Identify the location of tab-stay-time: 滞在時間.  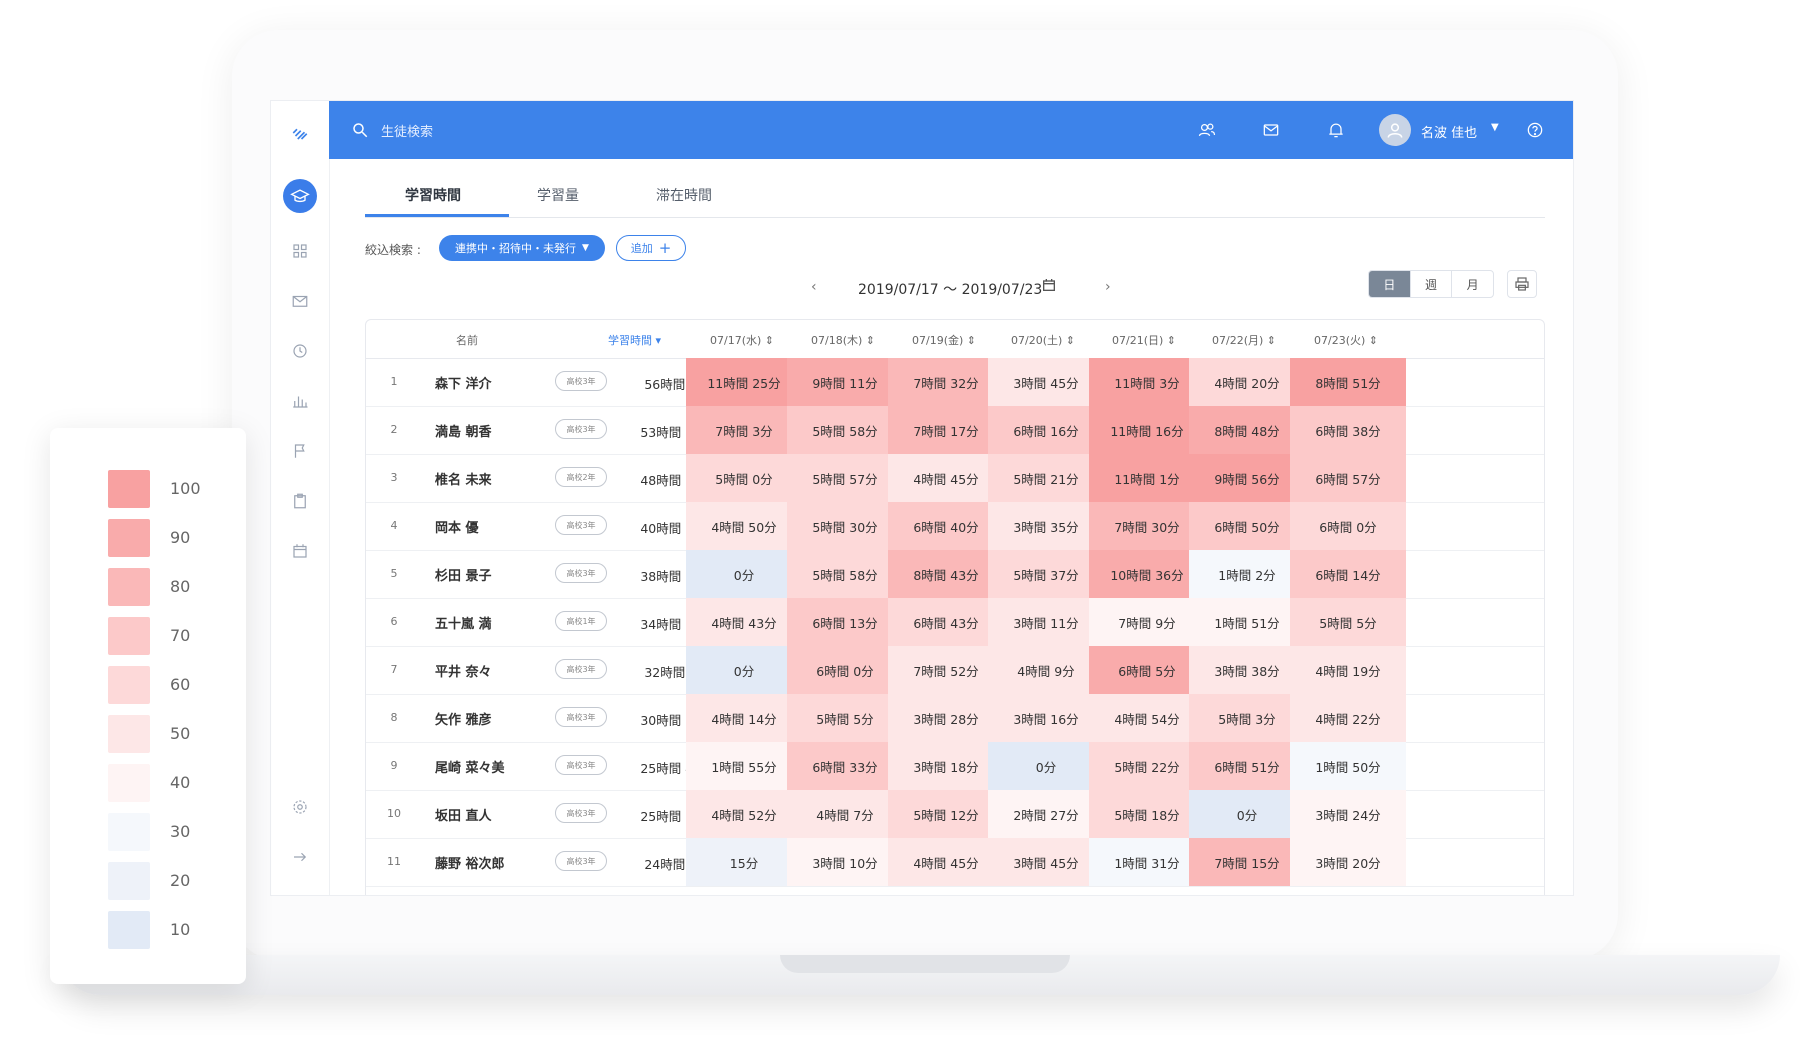
(684, 195).